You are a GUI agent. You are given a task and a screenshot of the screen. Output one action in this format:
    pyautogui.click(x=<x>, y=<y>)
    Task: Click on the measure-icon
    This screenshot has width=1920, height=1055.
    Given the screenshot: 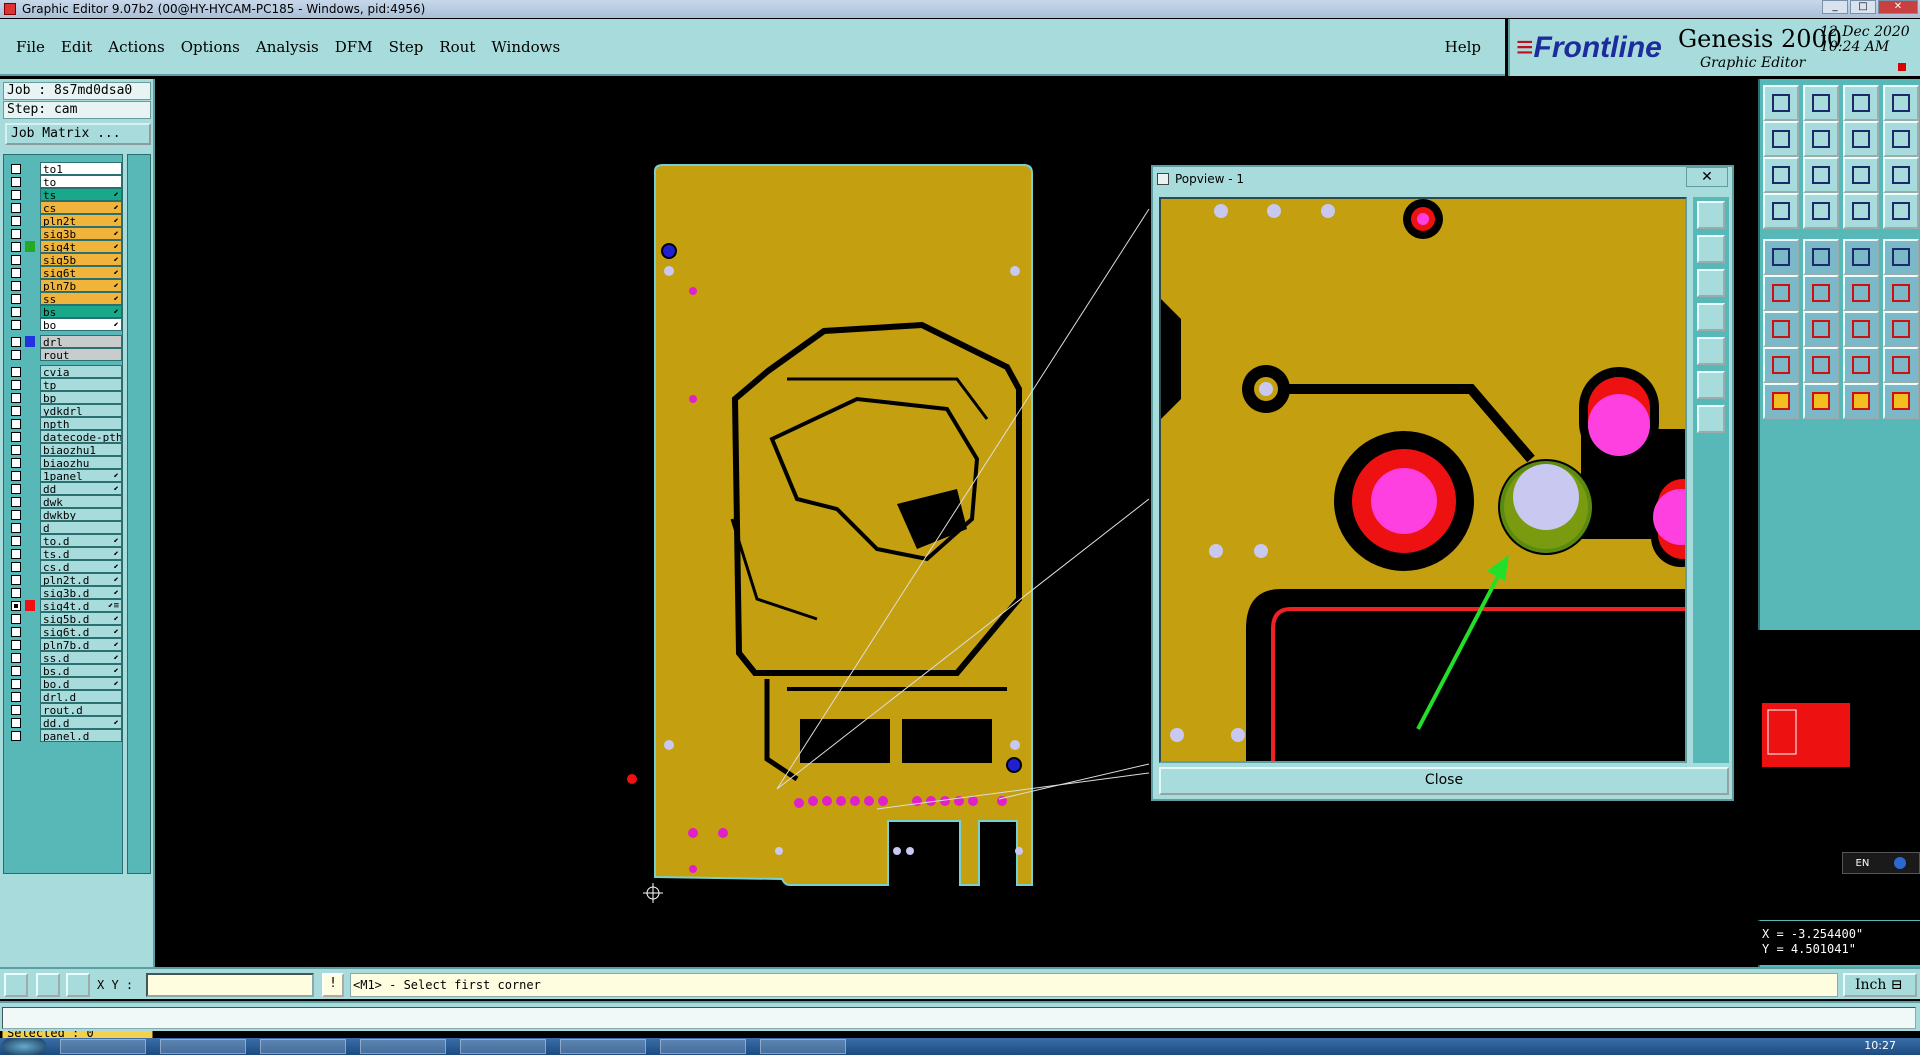 What is the action you would take?
    pyautogui.click(x=48, y=985)
    